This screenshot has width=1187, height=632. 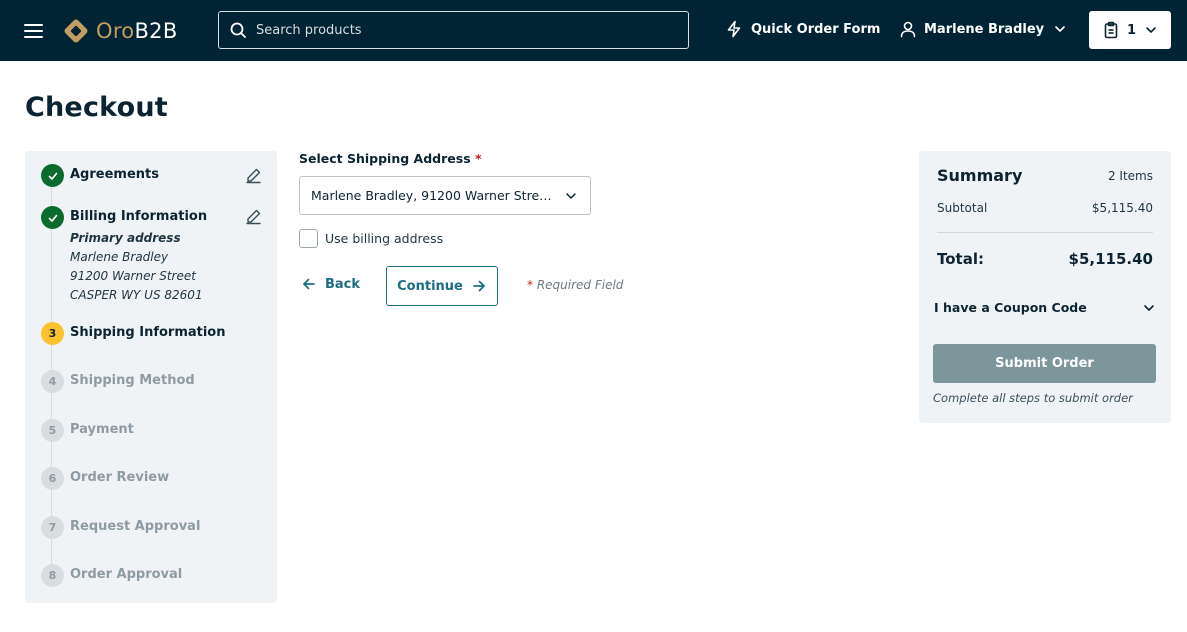 I want to click on billing-city: CASPER WY US 82601, so click(x=136, y=295).